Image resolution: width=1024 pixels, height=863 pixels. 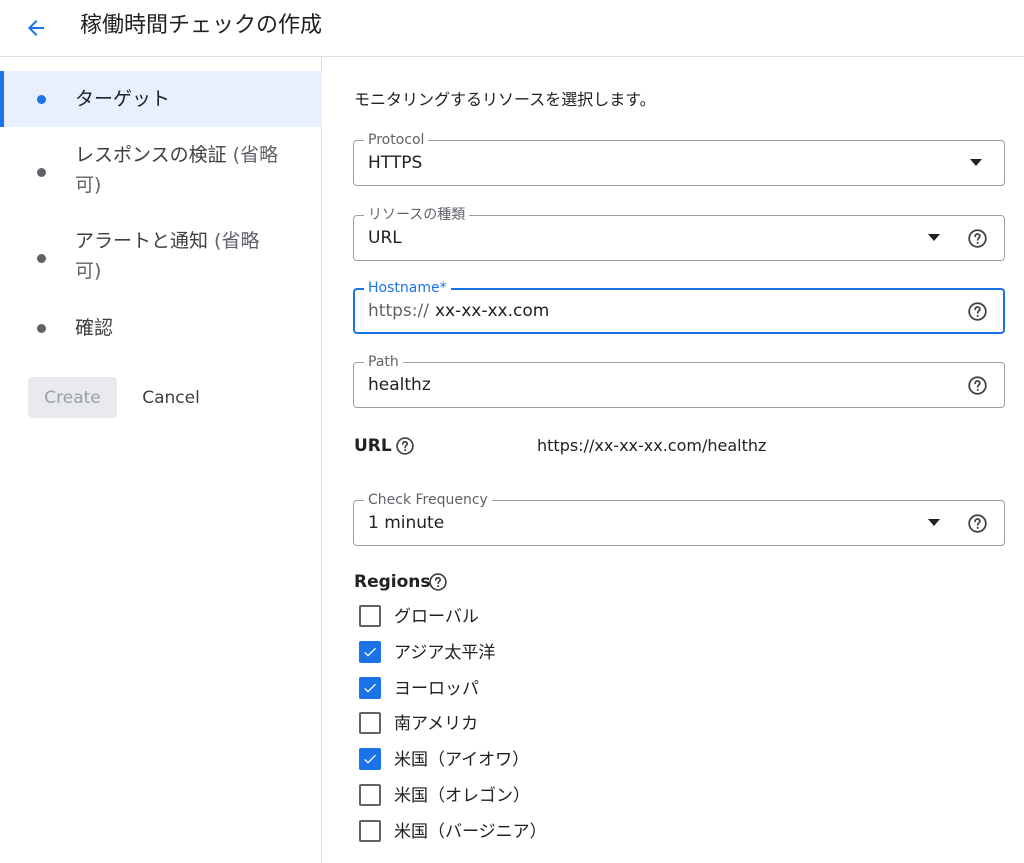 I want to click on resource-type-label: リソースの種類, so click(x=417, y=215).